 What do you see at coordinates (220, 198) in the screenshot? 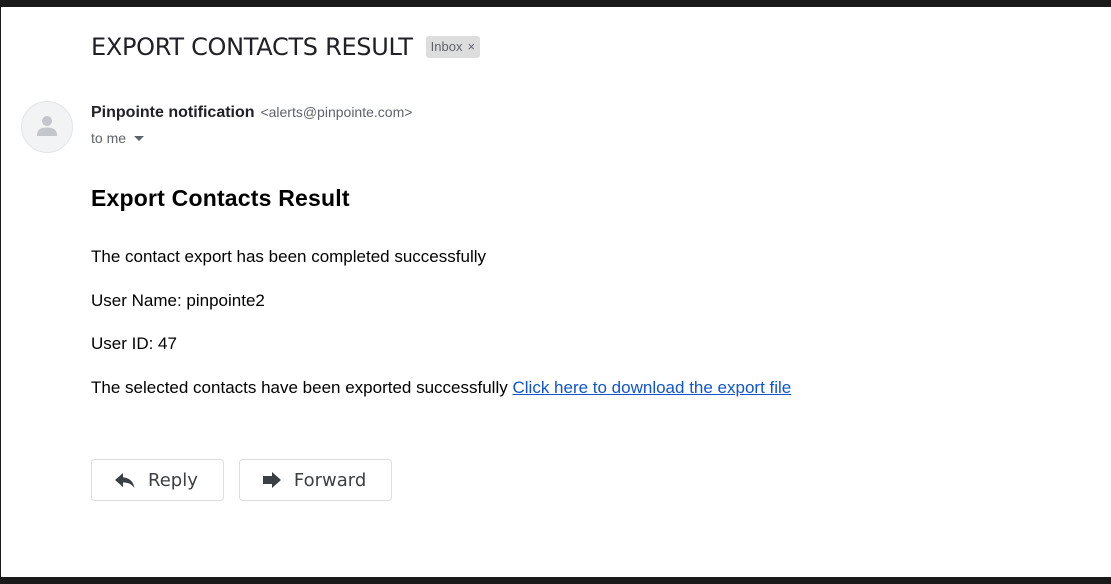
I see `content-heading: Export Contacts Result` at bounding box center [220, 198].